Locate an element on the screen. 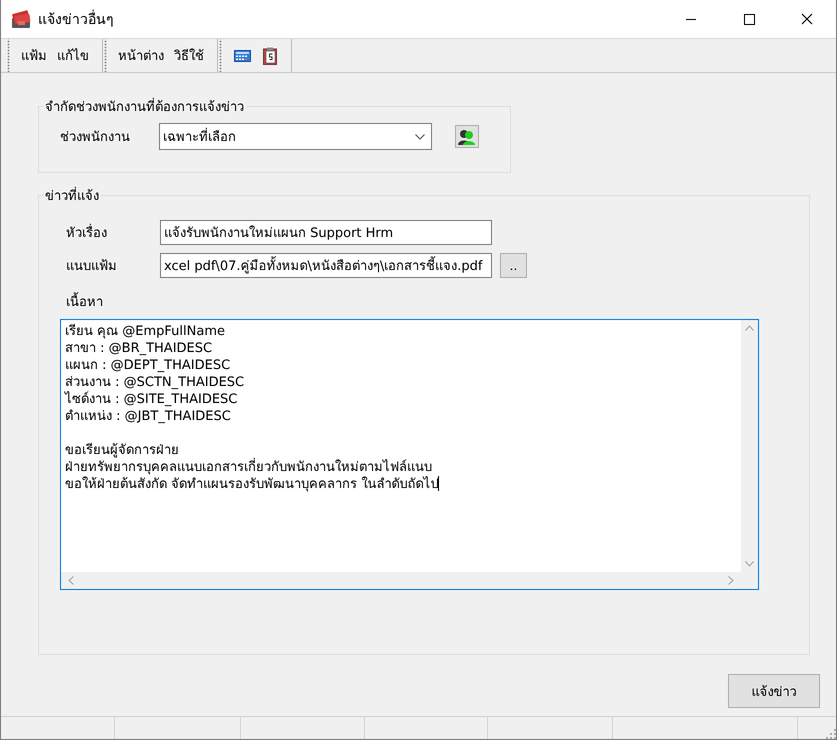 This screenshot has height=740, width=837. send-button: แจ้งข่าว is located at coordinates (774, 691).